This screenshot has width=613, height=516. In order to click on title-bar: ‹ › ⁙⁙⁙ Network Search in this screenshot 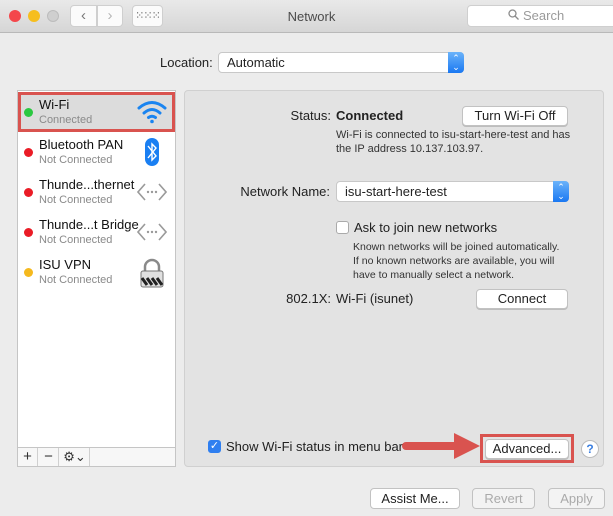, I will do `click(306, 16)`.